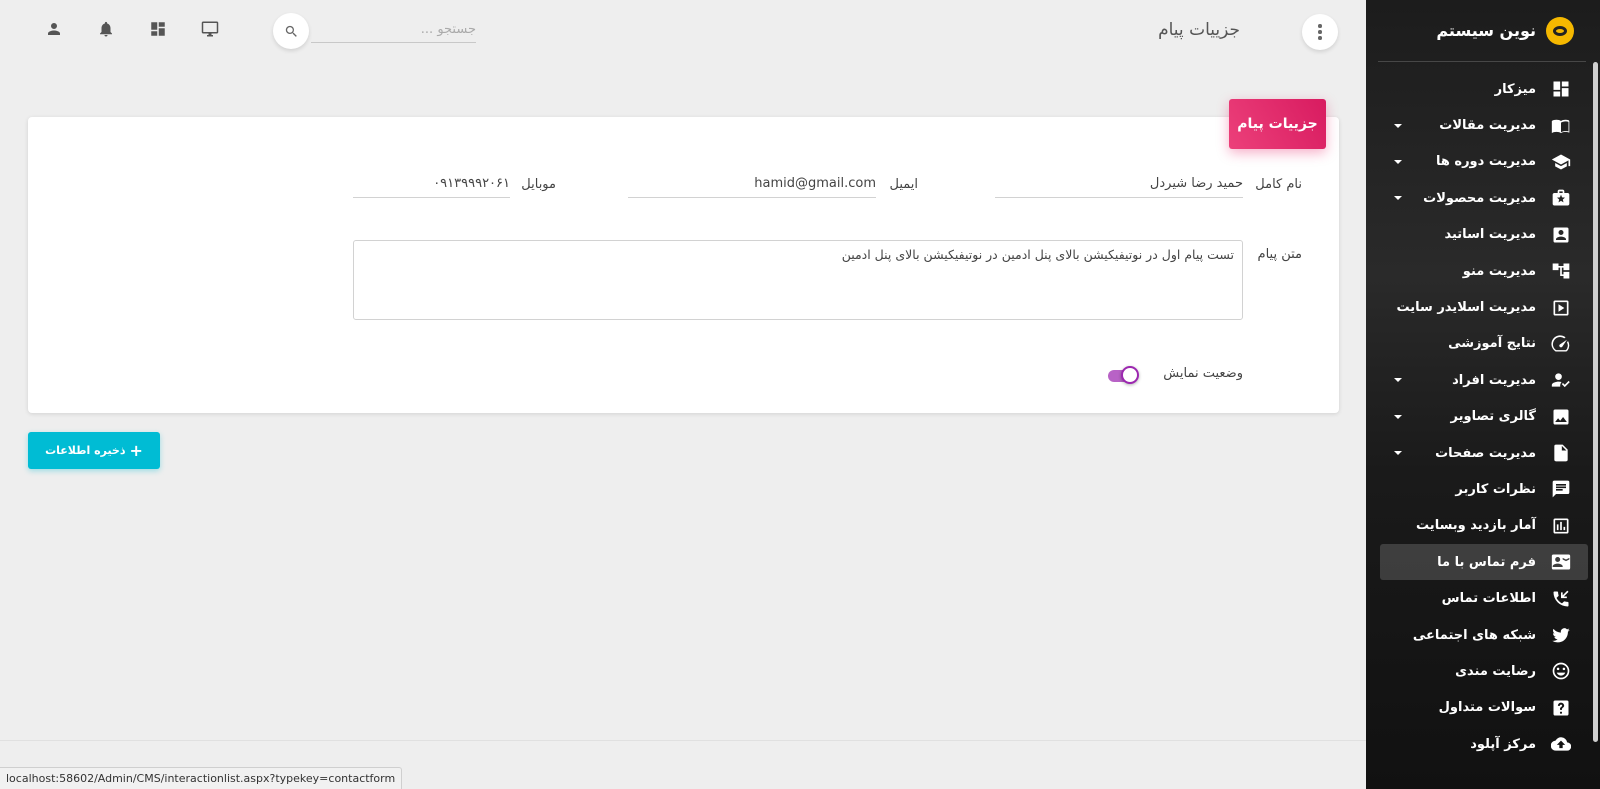 The image size is (1600, 789). I want to click on footer-divider, so click(683, 740).